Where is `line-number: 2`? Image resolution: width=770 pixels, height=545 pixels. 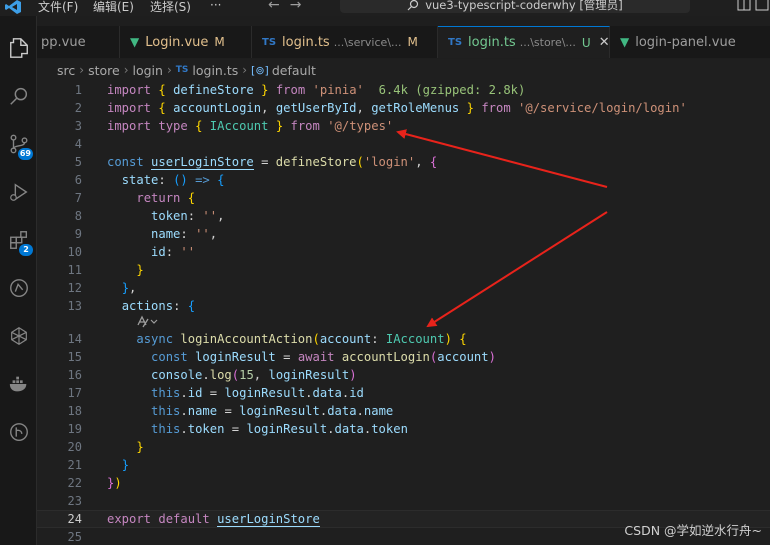
line-number: 2 is located at coordinates (78, 108).